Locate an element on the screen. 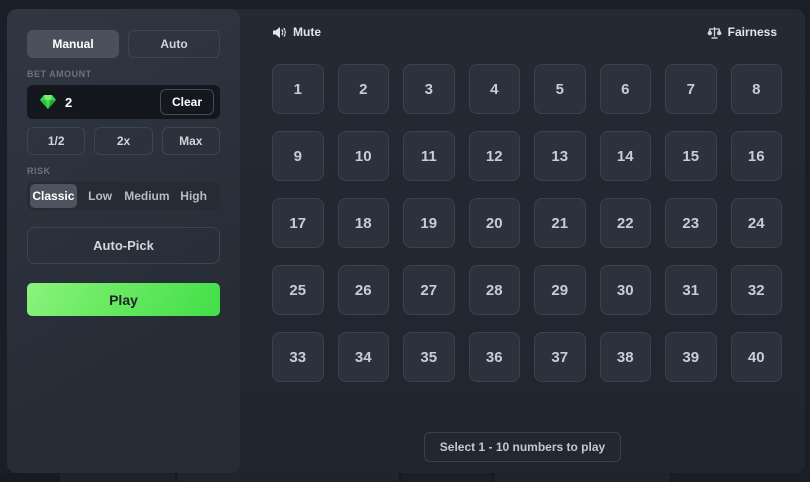 This screenshot has height=482, width=810. scales-icon is located at coordinates (714, 32).